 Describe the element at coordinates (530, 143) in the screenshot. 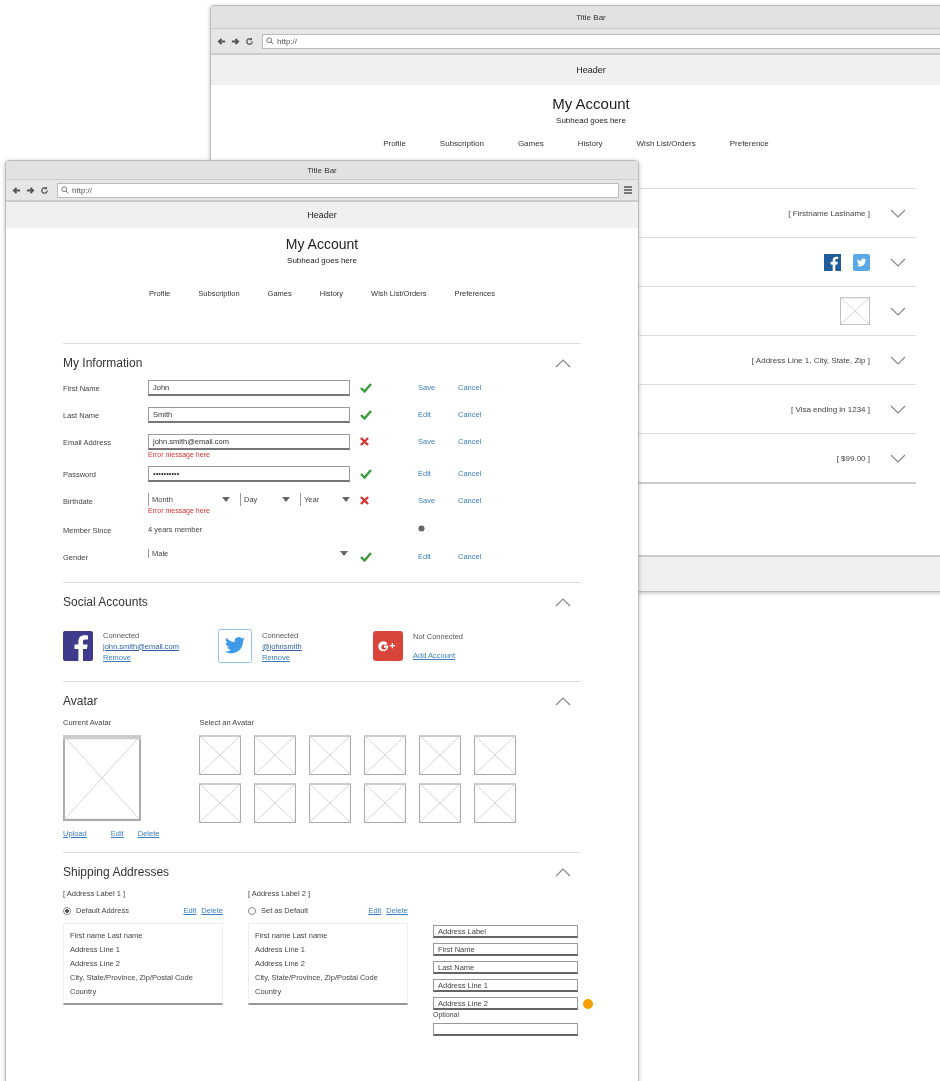

I see `nav-link: Games` at that location.